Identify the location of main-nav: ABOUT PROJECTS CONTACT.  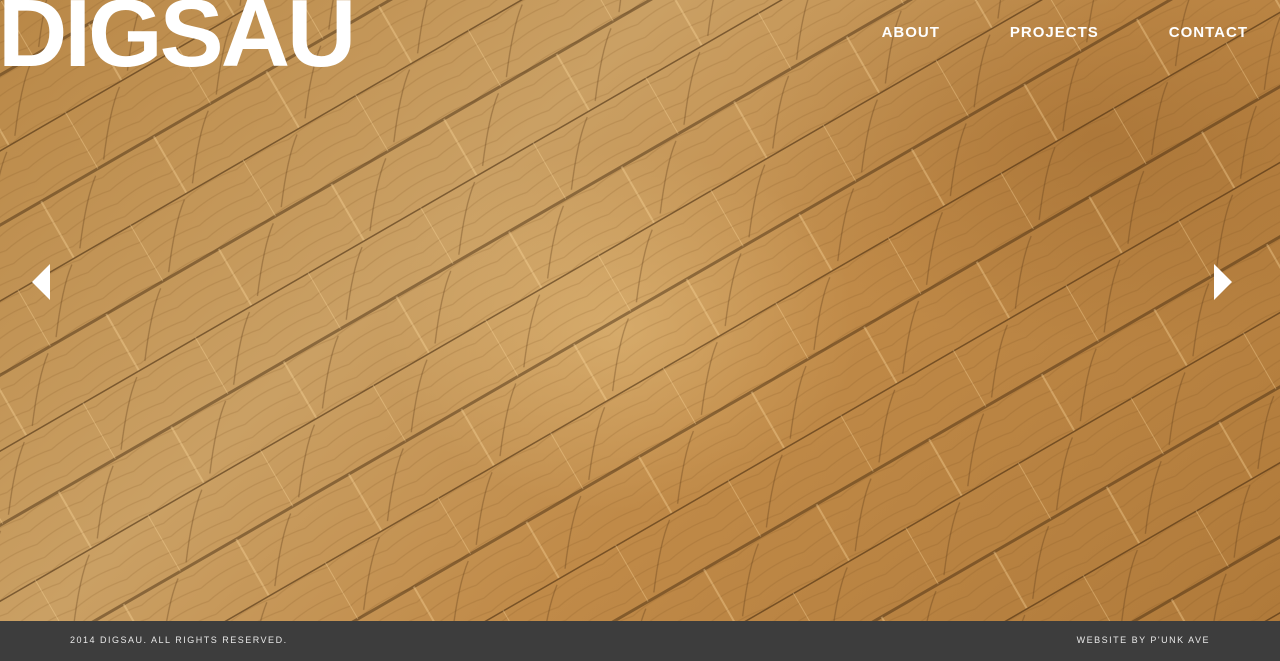
(1065, 32).